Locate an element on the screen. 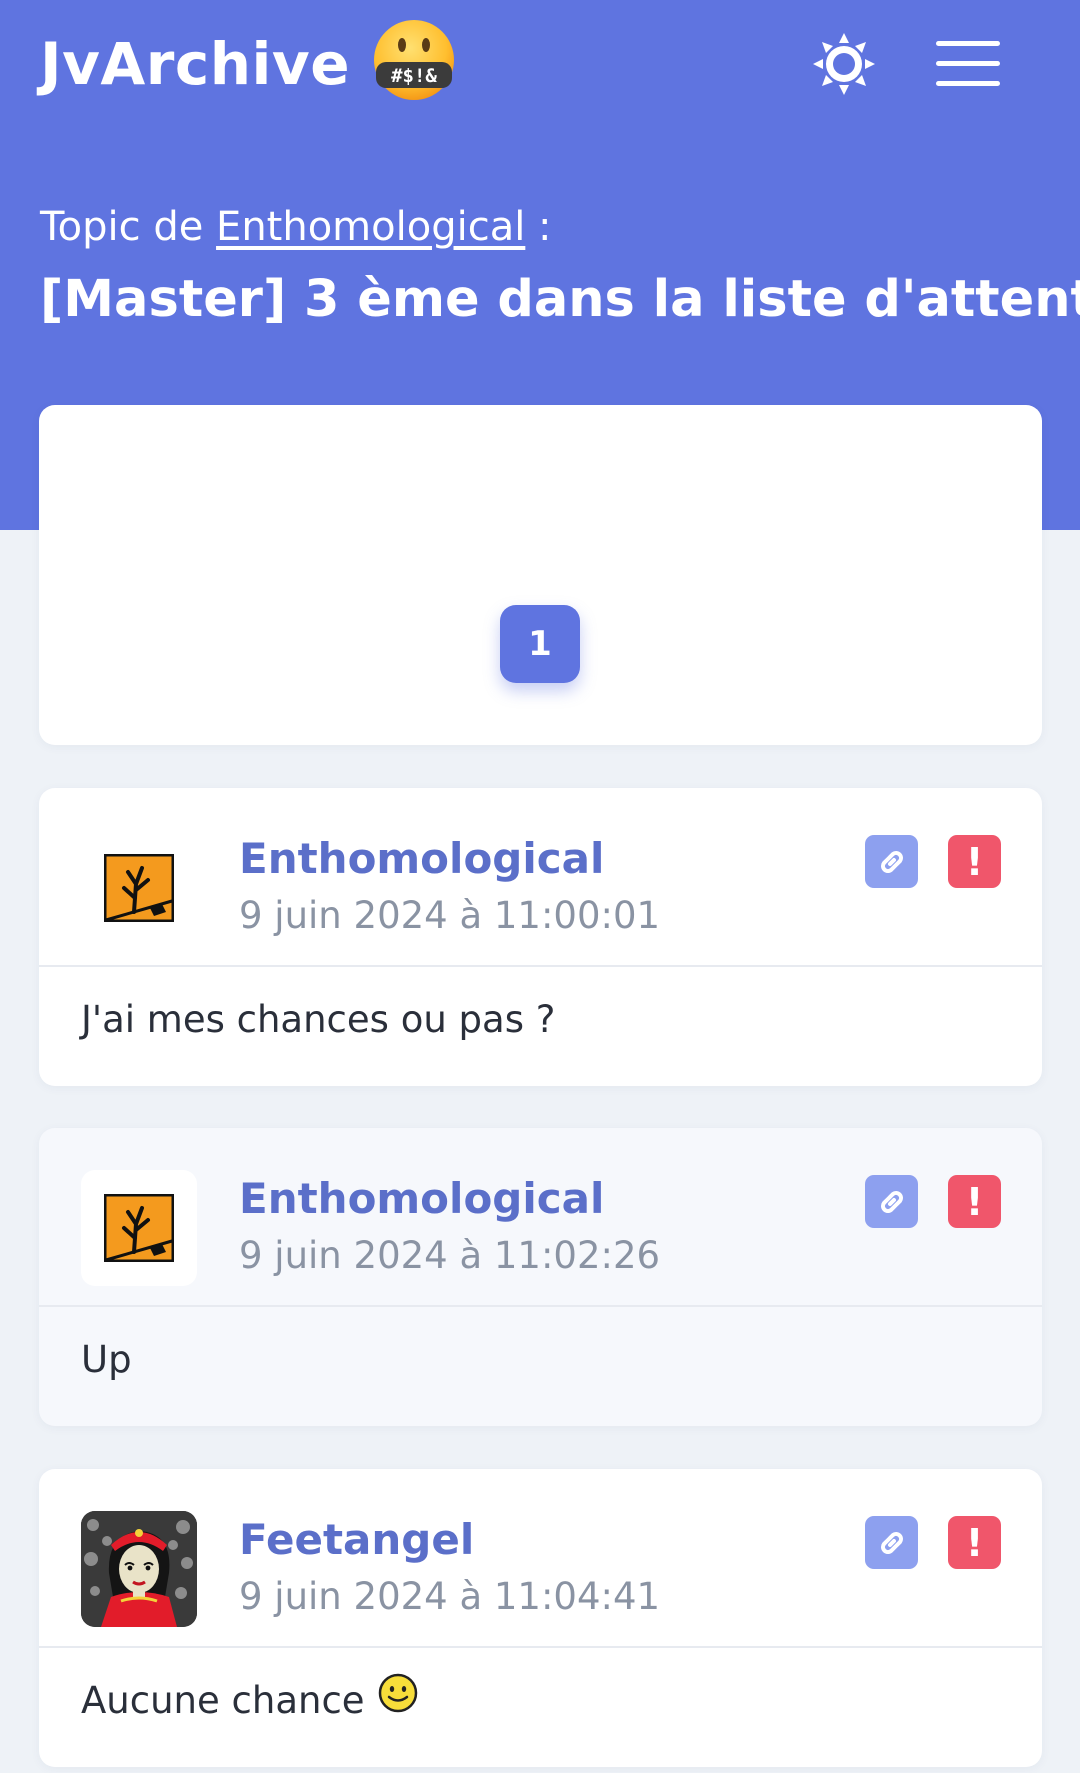 The width and height of the screenshot is (1080, 1773). post-date: 9 juin 2024 à 11:02:26 is located at coordinates (450, 1255).